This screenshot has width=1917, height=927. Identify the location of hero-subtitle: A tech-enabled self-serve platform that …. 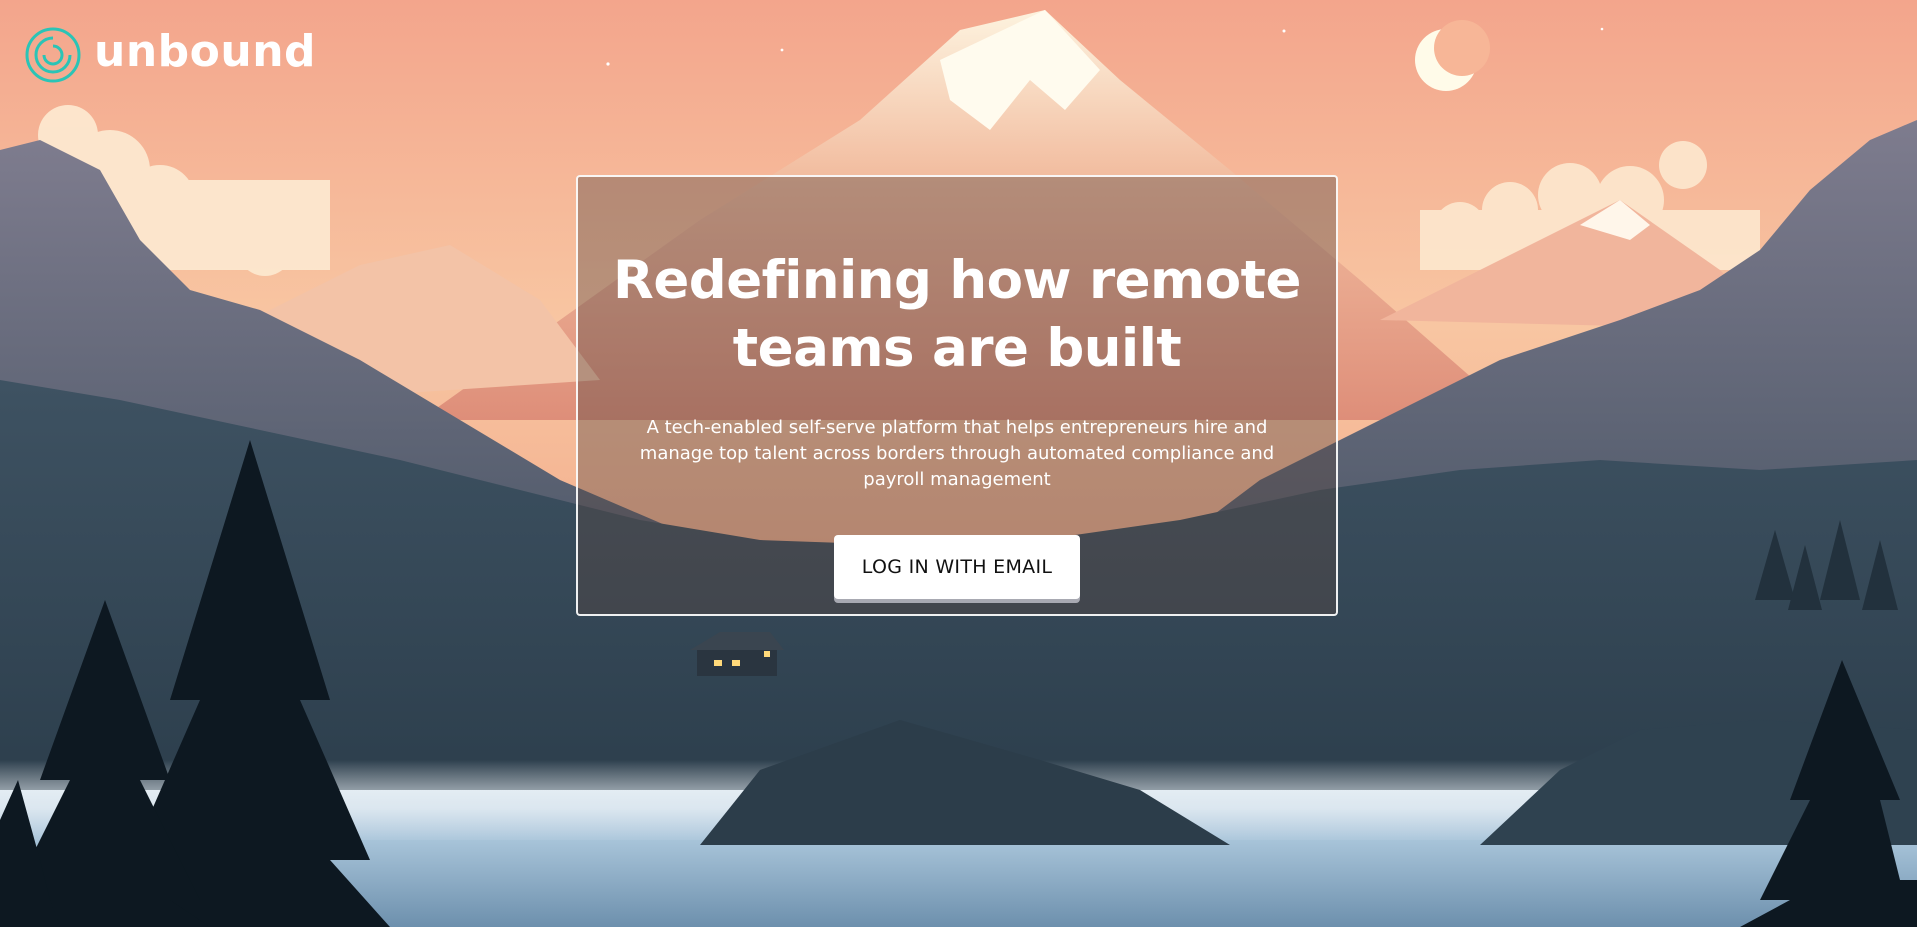
(957, 453).